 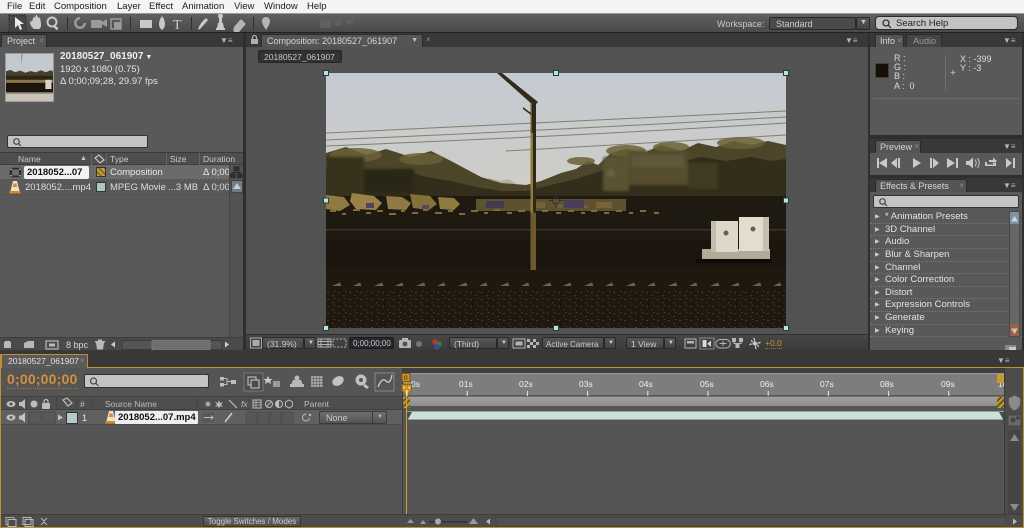 What do you see at coordinates (767, 384) in the screenshot?
I see `svg-text: 06s` at bounding box center [767, 384].